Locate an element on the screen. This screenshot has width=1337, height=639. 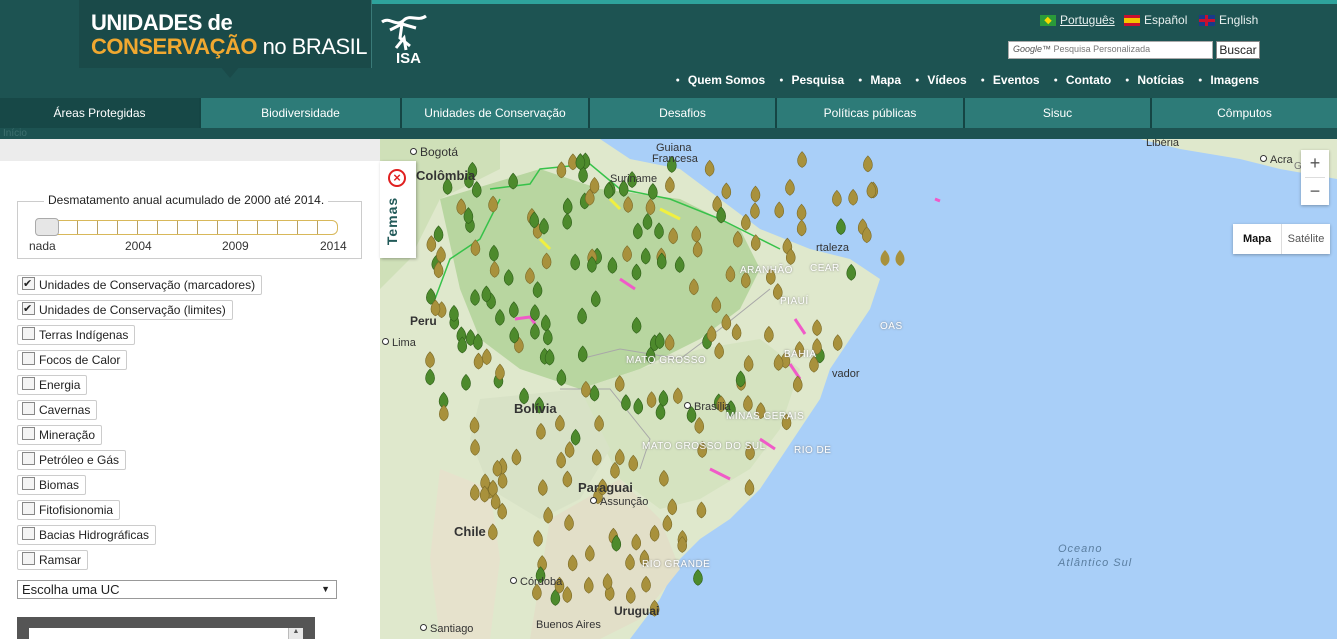
layer-biomas: Biomas is located at coordinates (52, 485).